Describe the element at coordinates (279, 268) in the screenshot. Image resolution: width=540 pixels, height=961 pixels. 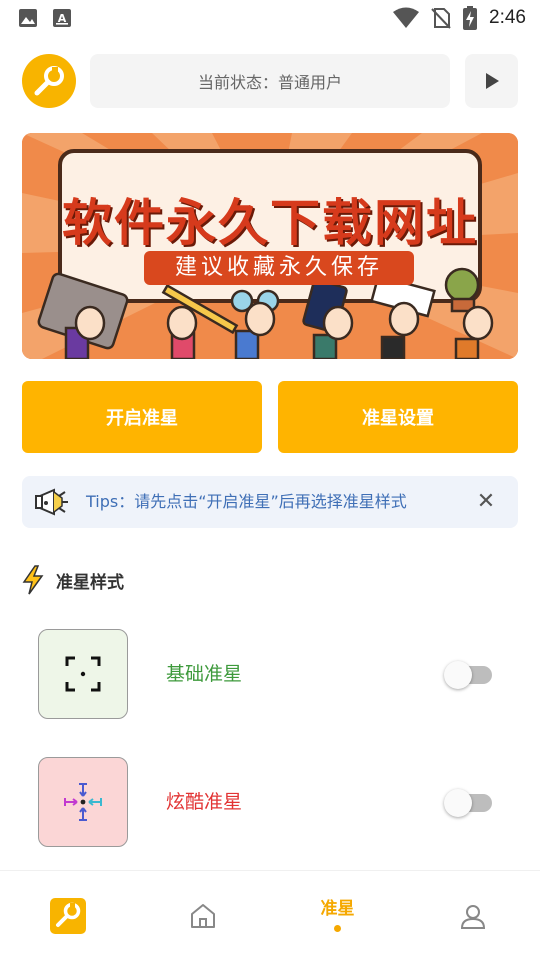
I see `banner-subtitle: 建议收藏永久保存` at that location.